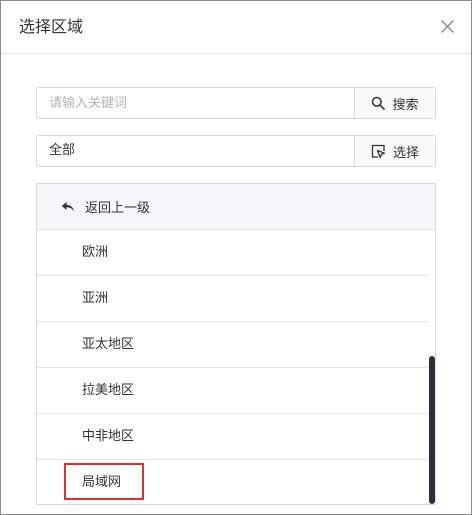 This screenshot has width=472, height=515. I want to click on list-item-europe: 欧洲, so click(233, 253).